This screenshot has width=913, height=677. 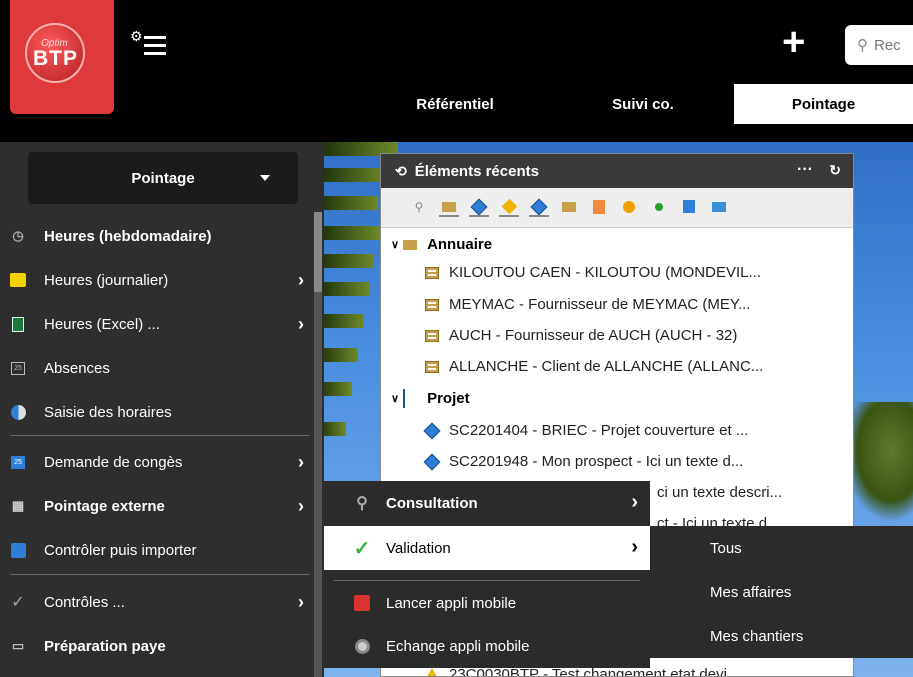 What do you see at coordinates (617, 208) in the screenshot?
I see `recent-filter-toolbar: ⚲` at bounding box center [617, 208].